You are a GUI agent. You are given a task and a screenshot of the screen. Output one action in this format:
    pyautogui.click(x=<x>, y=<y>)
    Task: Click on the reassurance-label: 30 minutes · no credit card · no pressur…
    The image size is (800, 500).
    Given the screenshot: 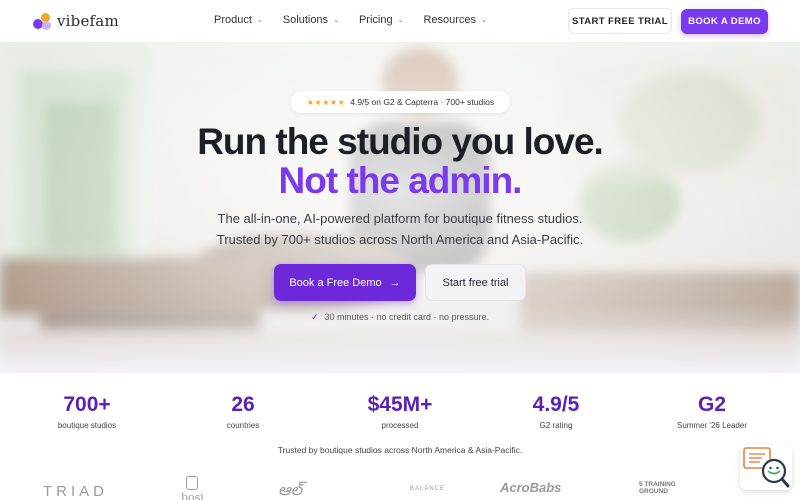 What is the action you would take?
    pyautogui.click(x=407, y=317)
    